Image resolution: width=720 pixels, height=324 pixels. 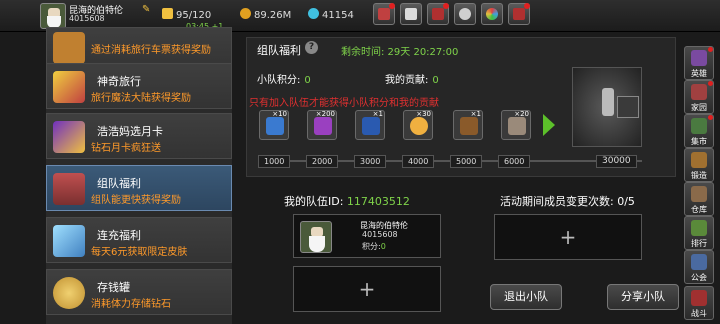 I want to click on milestone-final: 30000, so click(x=616, y=161).